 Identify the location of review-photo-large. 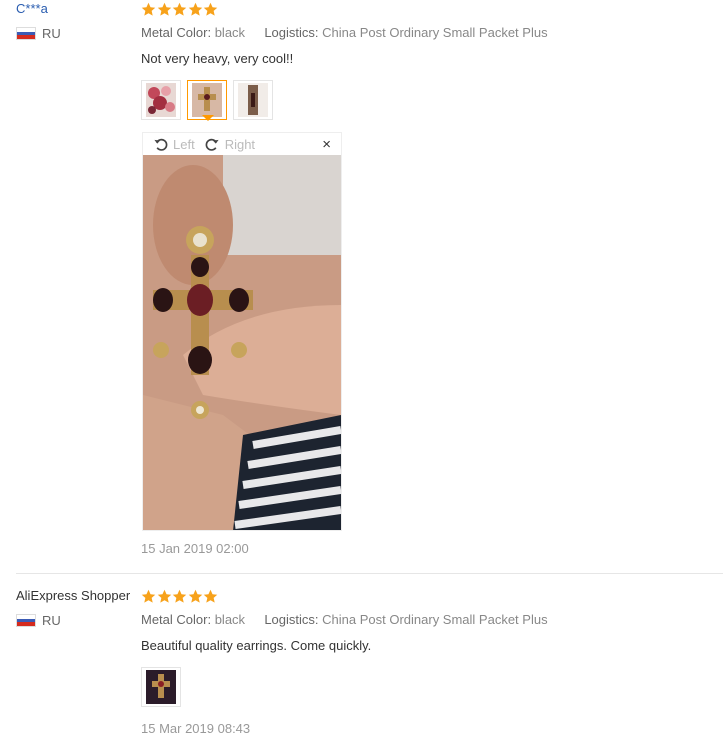
(242, 342).